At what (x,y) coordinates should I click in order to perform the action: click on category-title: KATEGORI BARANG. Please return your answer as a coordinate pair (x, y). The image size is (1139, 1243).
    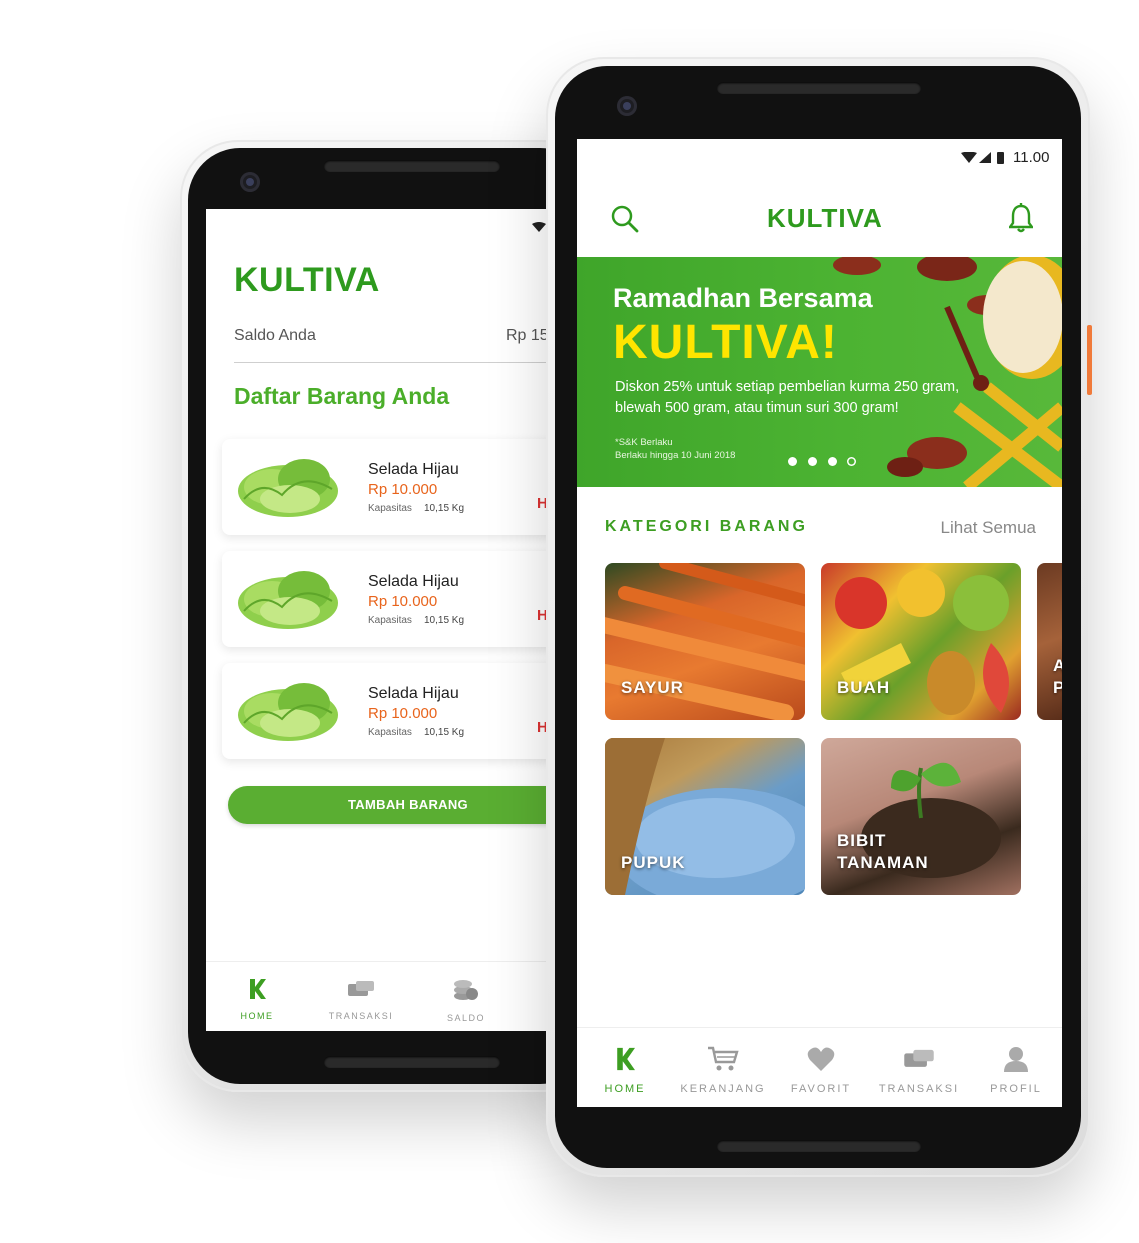
    Looking at the image, I should click on (706, 526).